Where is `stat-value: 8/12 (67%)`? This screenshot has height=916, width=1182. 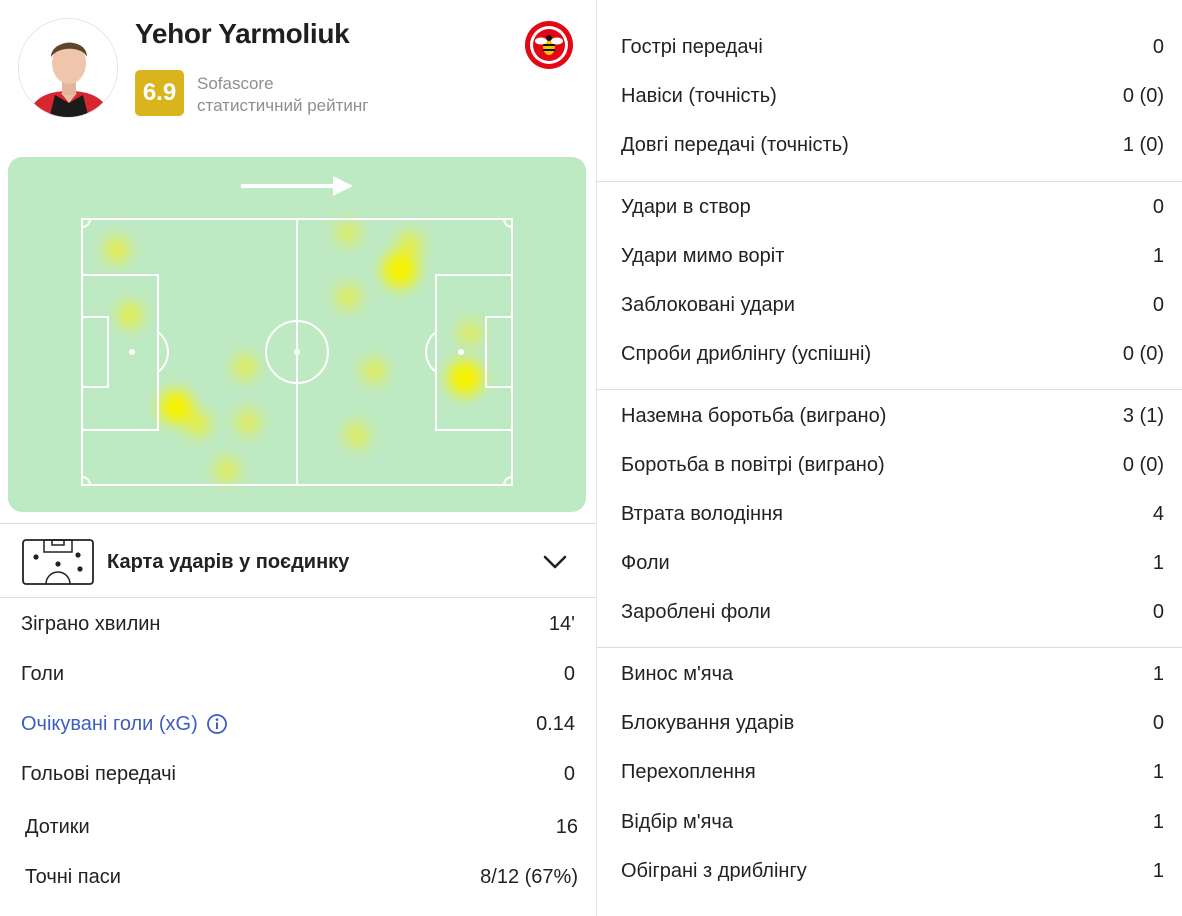
stat-value: 8/12 (67%) is located at coordinates (529, 876).